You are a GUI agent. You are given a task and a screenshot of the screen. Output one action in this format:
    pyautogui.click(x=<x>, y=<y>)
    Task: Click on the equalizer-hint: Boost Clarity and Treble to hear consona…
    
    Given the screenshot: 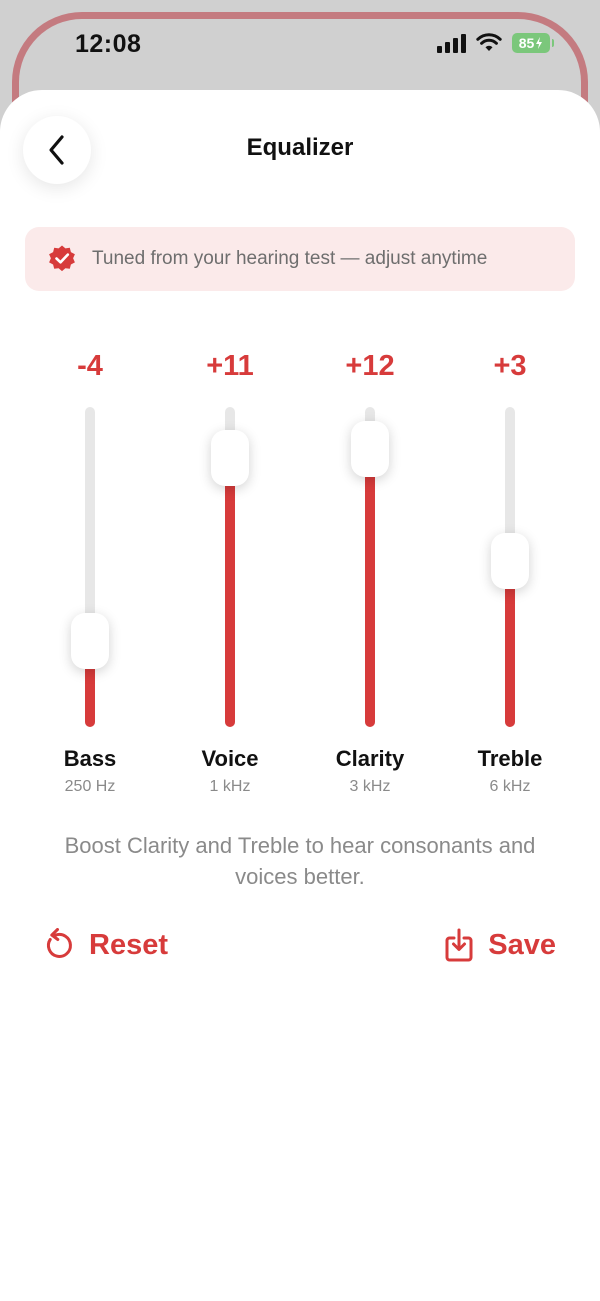 What is the action you would take?
    pyautogui.click(x=300, y=861)
    